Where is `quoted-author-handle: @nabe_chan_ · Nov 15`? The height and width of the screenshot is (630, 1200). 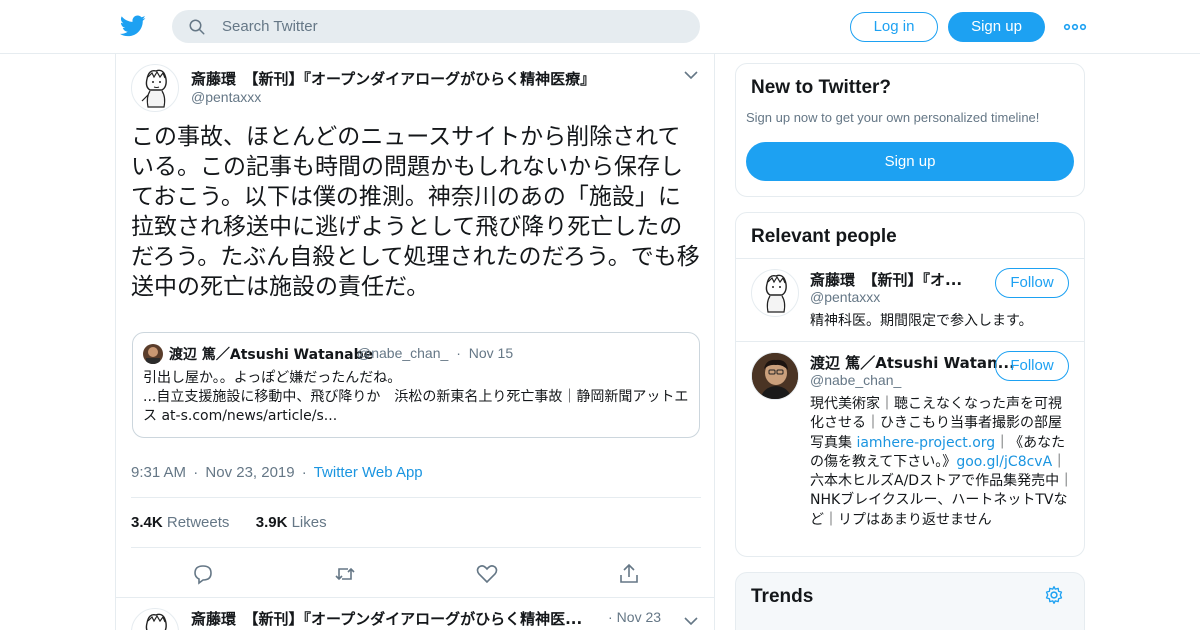 quoted-author-handle: @nabe_chan_ · Nov 15 is located at coordinates (435, 353).